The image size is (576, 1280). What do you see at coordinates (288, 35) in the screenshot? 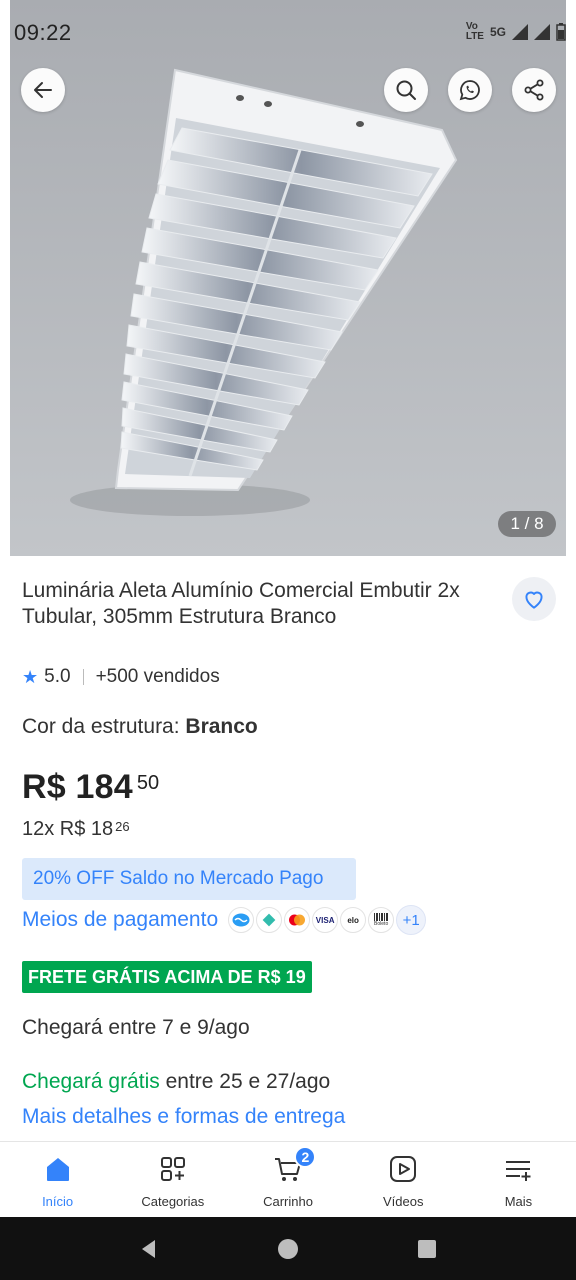
I see `status-bar: 09:22 Vo LTE 5G` at bounding box center [288, 35].